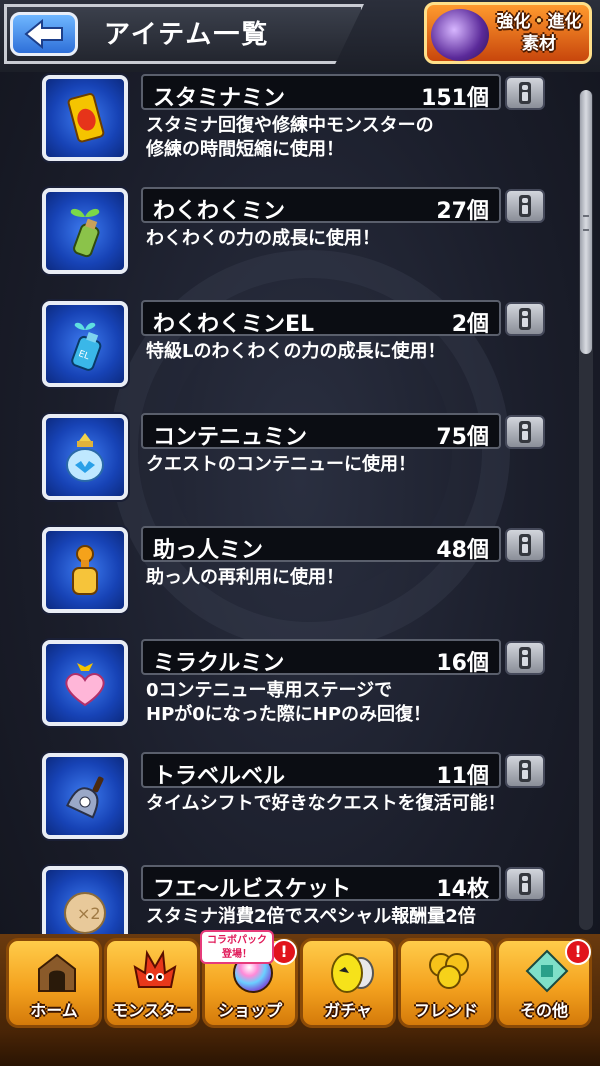  Describe the element at coordinates (470, 324) in the screenshot. I see `item-count: 2個` at that location.